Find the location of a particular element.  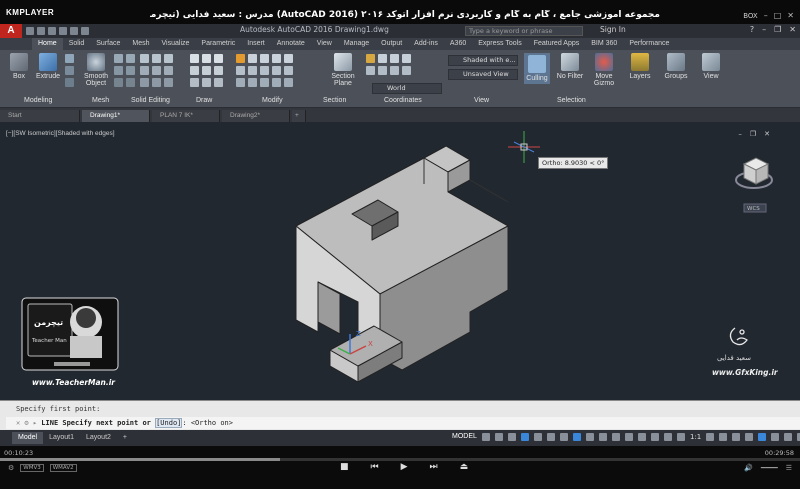

3d-rotate-icon is located at coordinates (288, 82).